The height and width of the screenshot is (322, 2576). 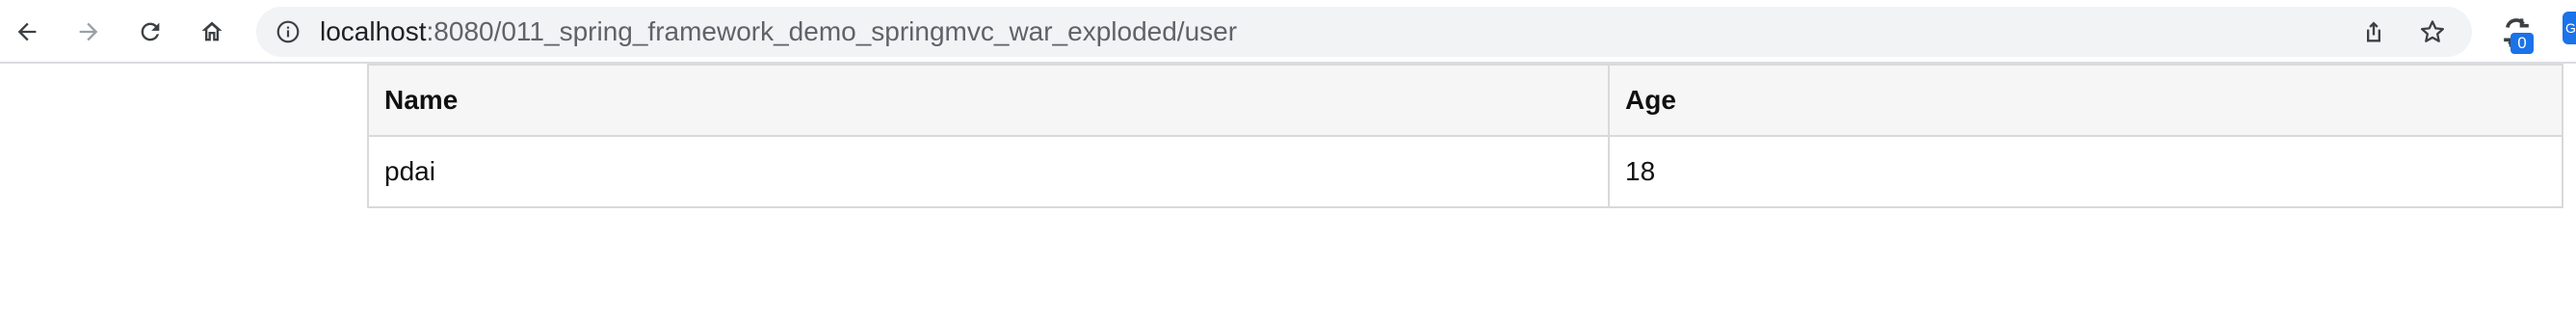 What do you see at coordinates (2373, 32) in the screenshot?
I see `share-icon` at bounding box center [2373, 32].